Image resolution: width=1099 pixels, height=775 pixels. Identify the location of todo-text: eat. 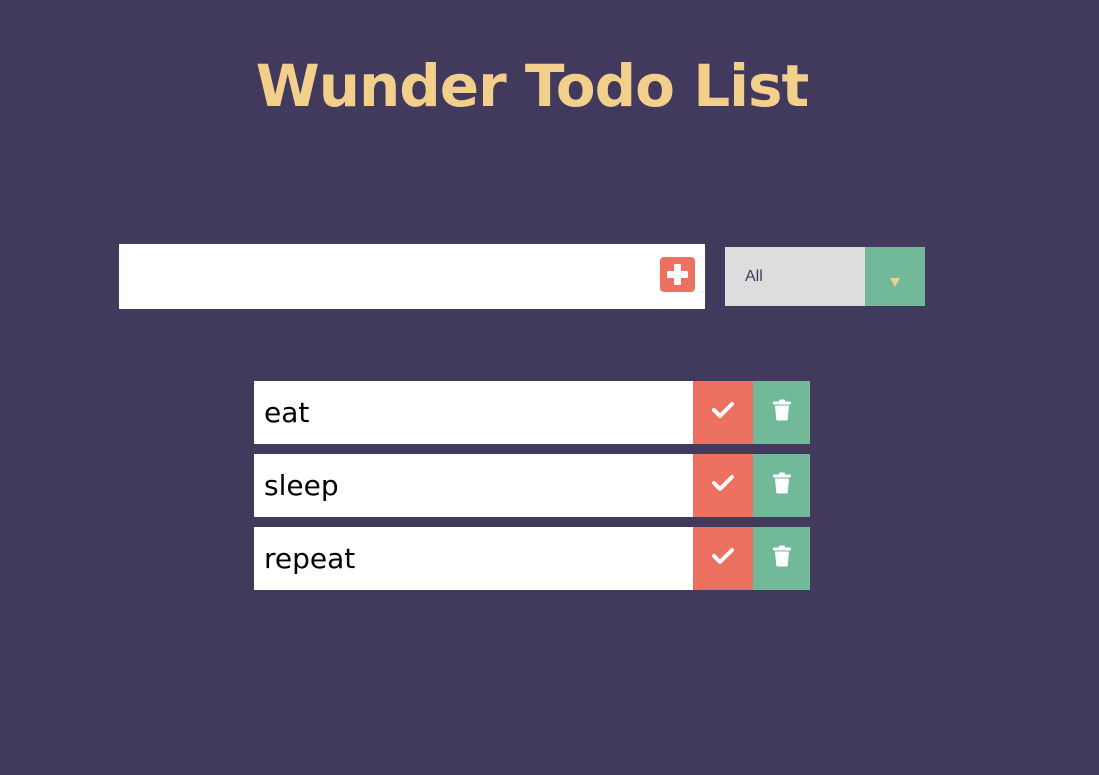
(287, 412).